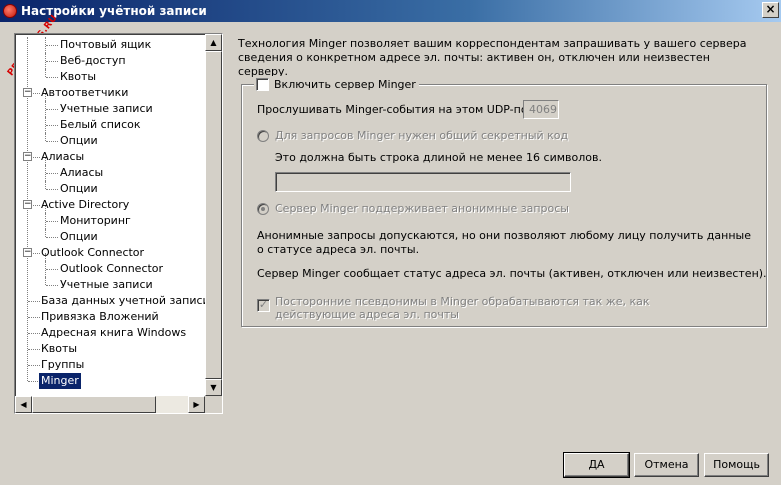  What do you see at coordinates (125, 300) in the screenshot?
I see `tree-item-label: База данных учетной записи` at bounding box center [125, 300].